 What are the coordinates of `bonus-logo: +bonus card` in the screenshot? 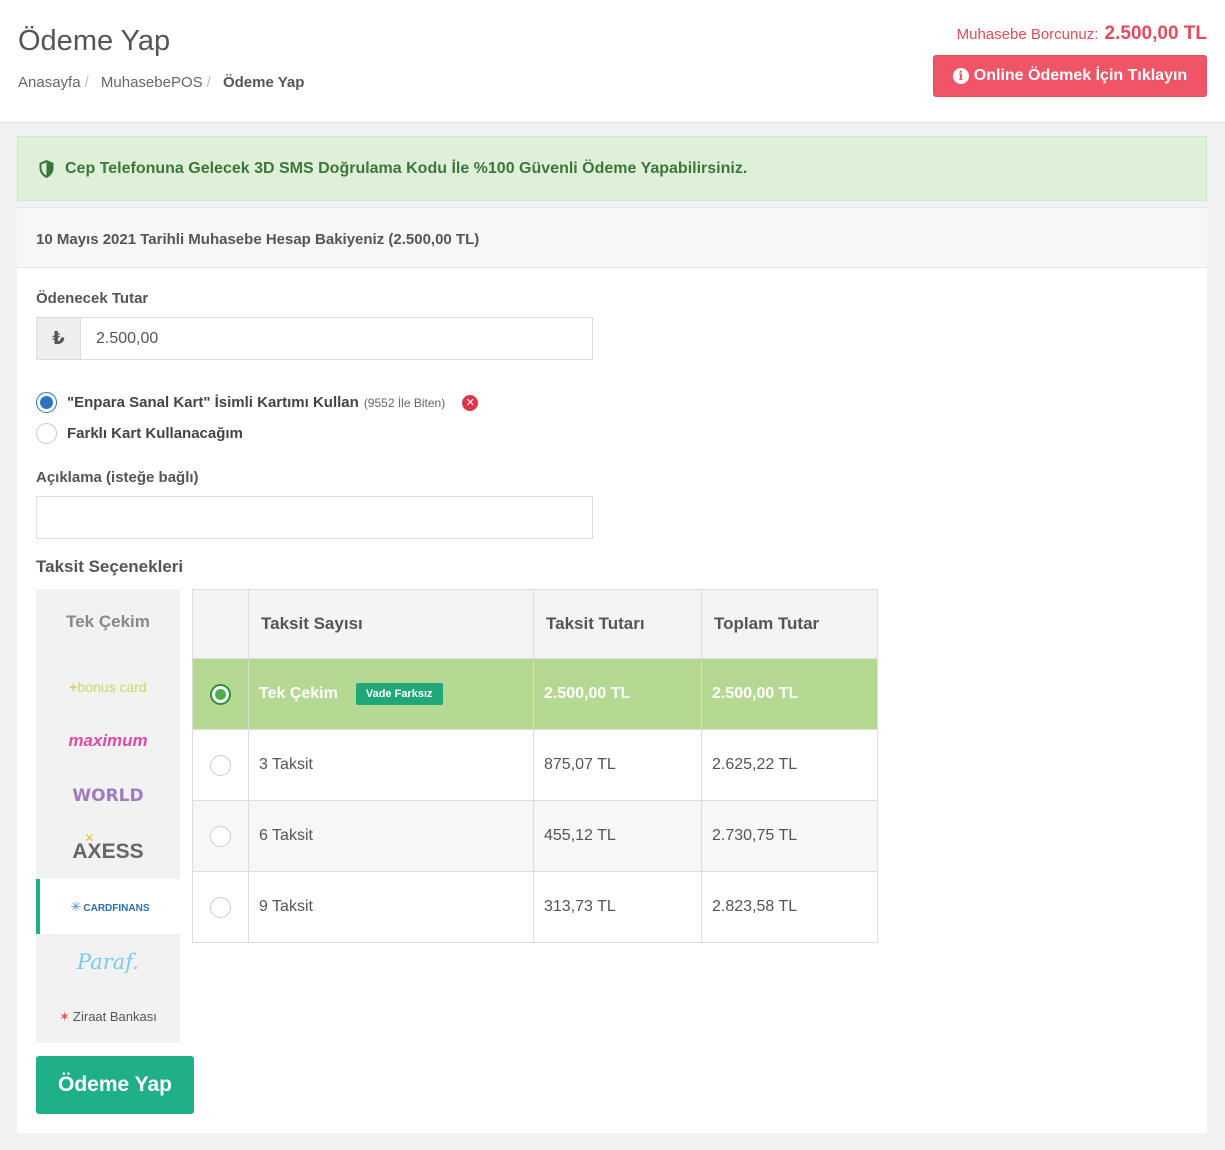 It's located at (108, 686).